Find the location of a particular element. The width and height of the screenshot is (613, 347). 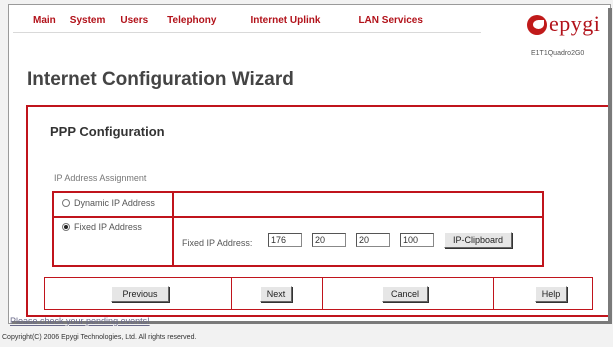

help-button: Help is located at coordinates (551, 294).